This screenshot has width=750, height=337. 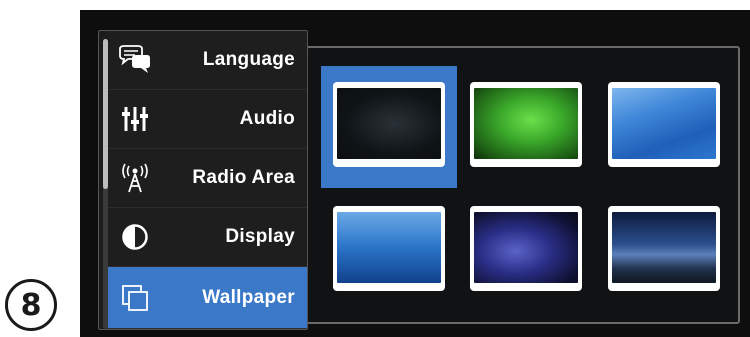 What do you see at coordinates (248, 59) in the screenshot?
I see `menu-item-label: Language` at bounding box center [248, 59].